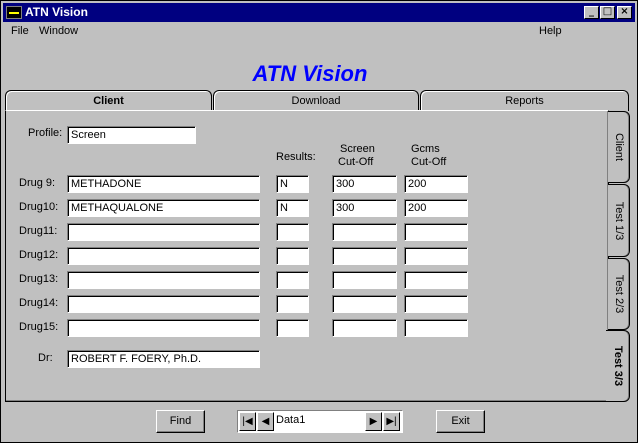 This screenshot has height=443, width=638. I want to click on tab-download: Download, so click(316, 100).